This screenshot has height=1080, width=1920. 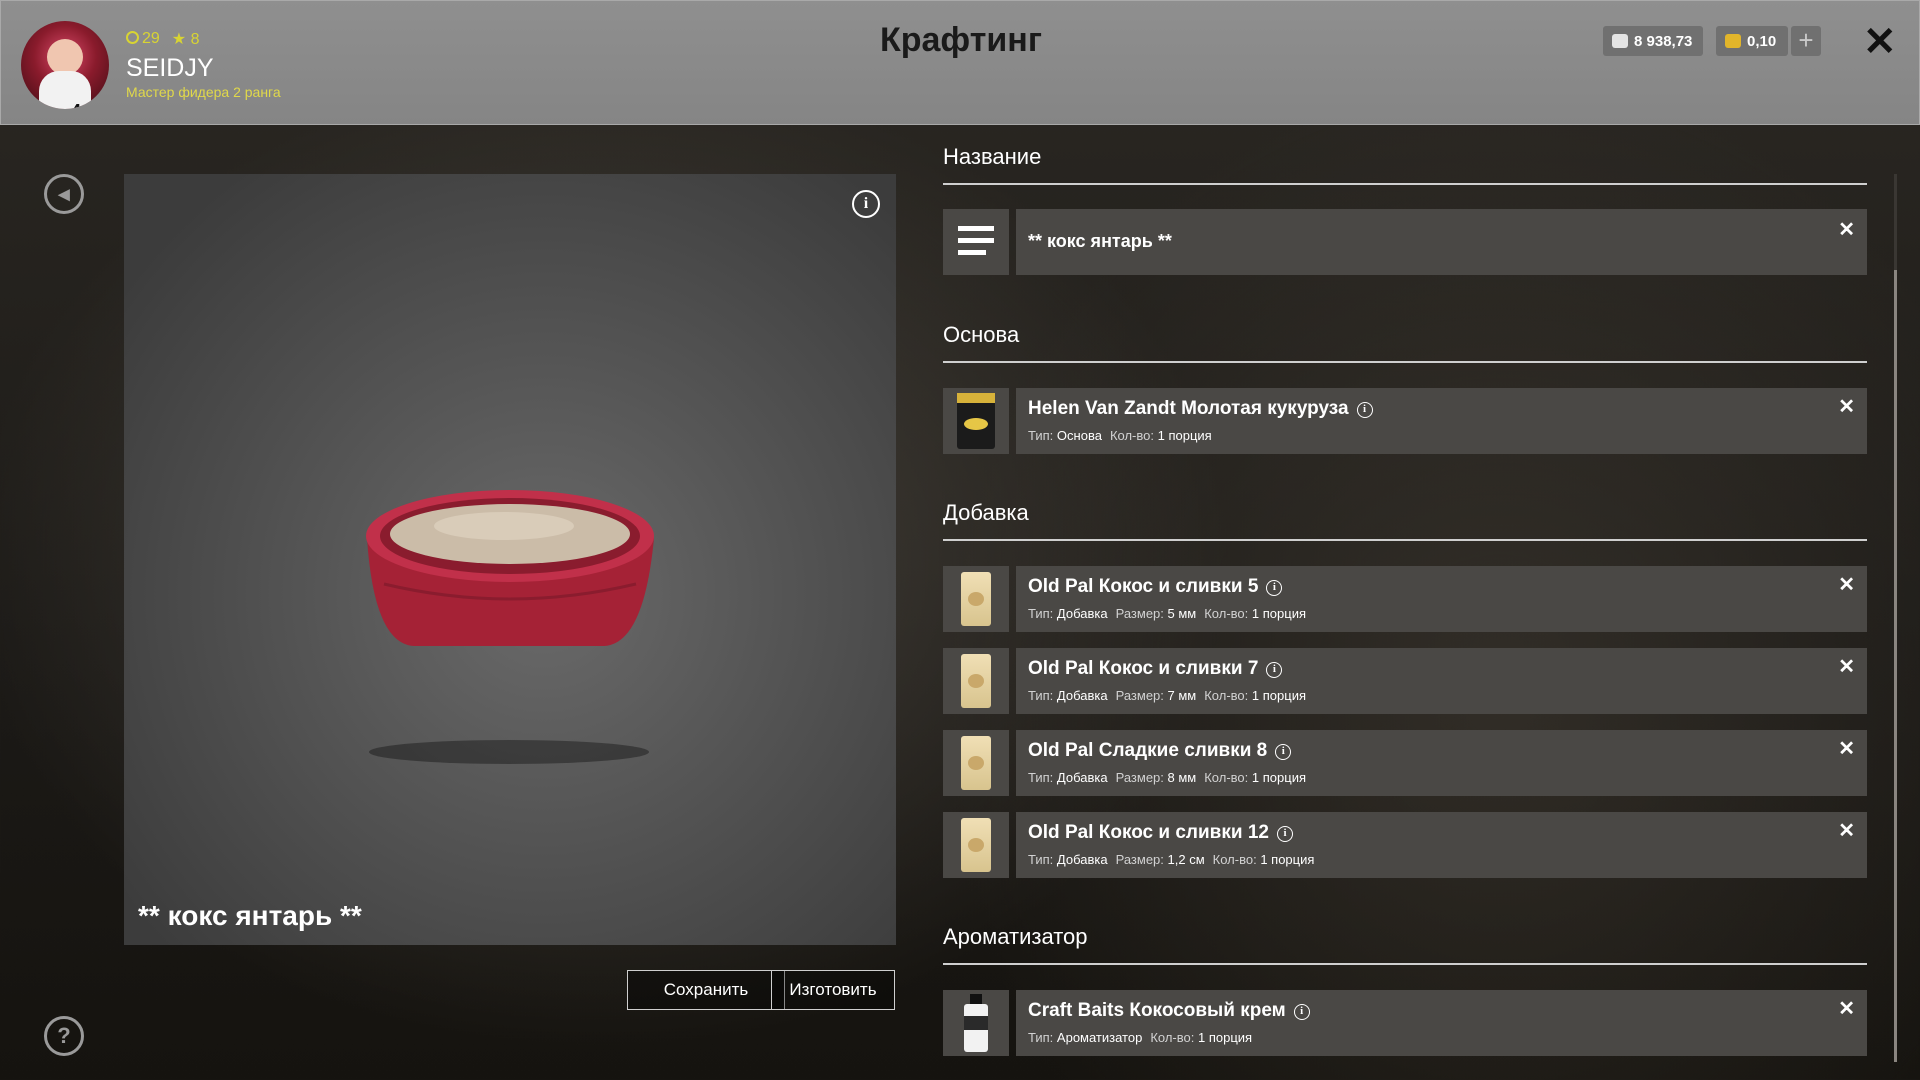 I want to click on hamburger-icon, so click(x=976, y=240).